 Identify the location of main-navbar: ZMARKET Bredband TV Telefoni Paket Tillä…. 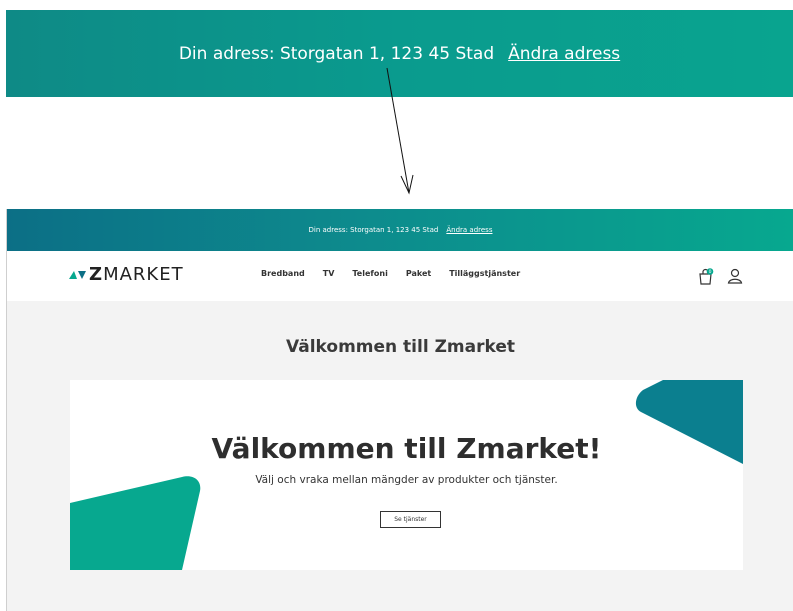
(400, 276).